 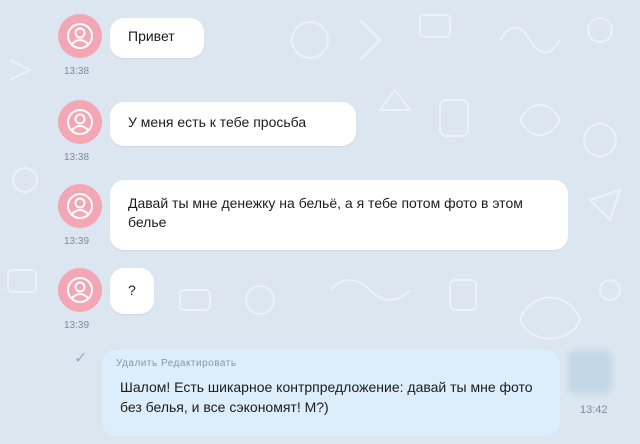 I want to click on delete-button: Удалить, so click(x=137, y=363).